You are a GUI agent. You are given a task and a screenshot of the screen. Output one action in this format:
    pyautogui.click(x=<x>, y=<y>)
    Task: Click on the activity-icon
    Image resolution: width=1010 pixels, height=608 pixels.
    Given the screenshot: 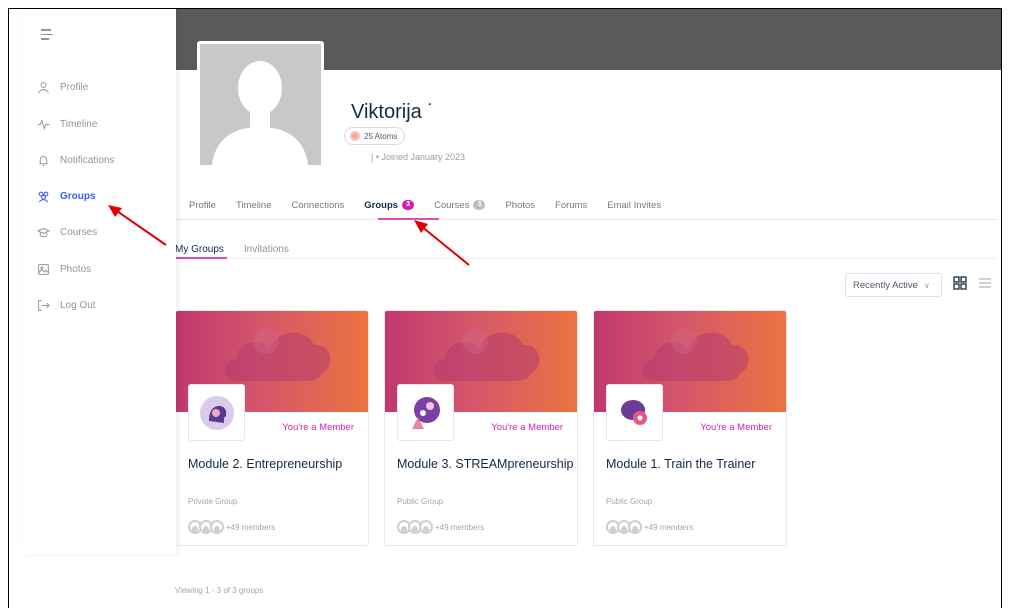 What is the action you would take?
    pyautogui.click(x=43, y=124)
    